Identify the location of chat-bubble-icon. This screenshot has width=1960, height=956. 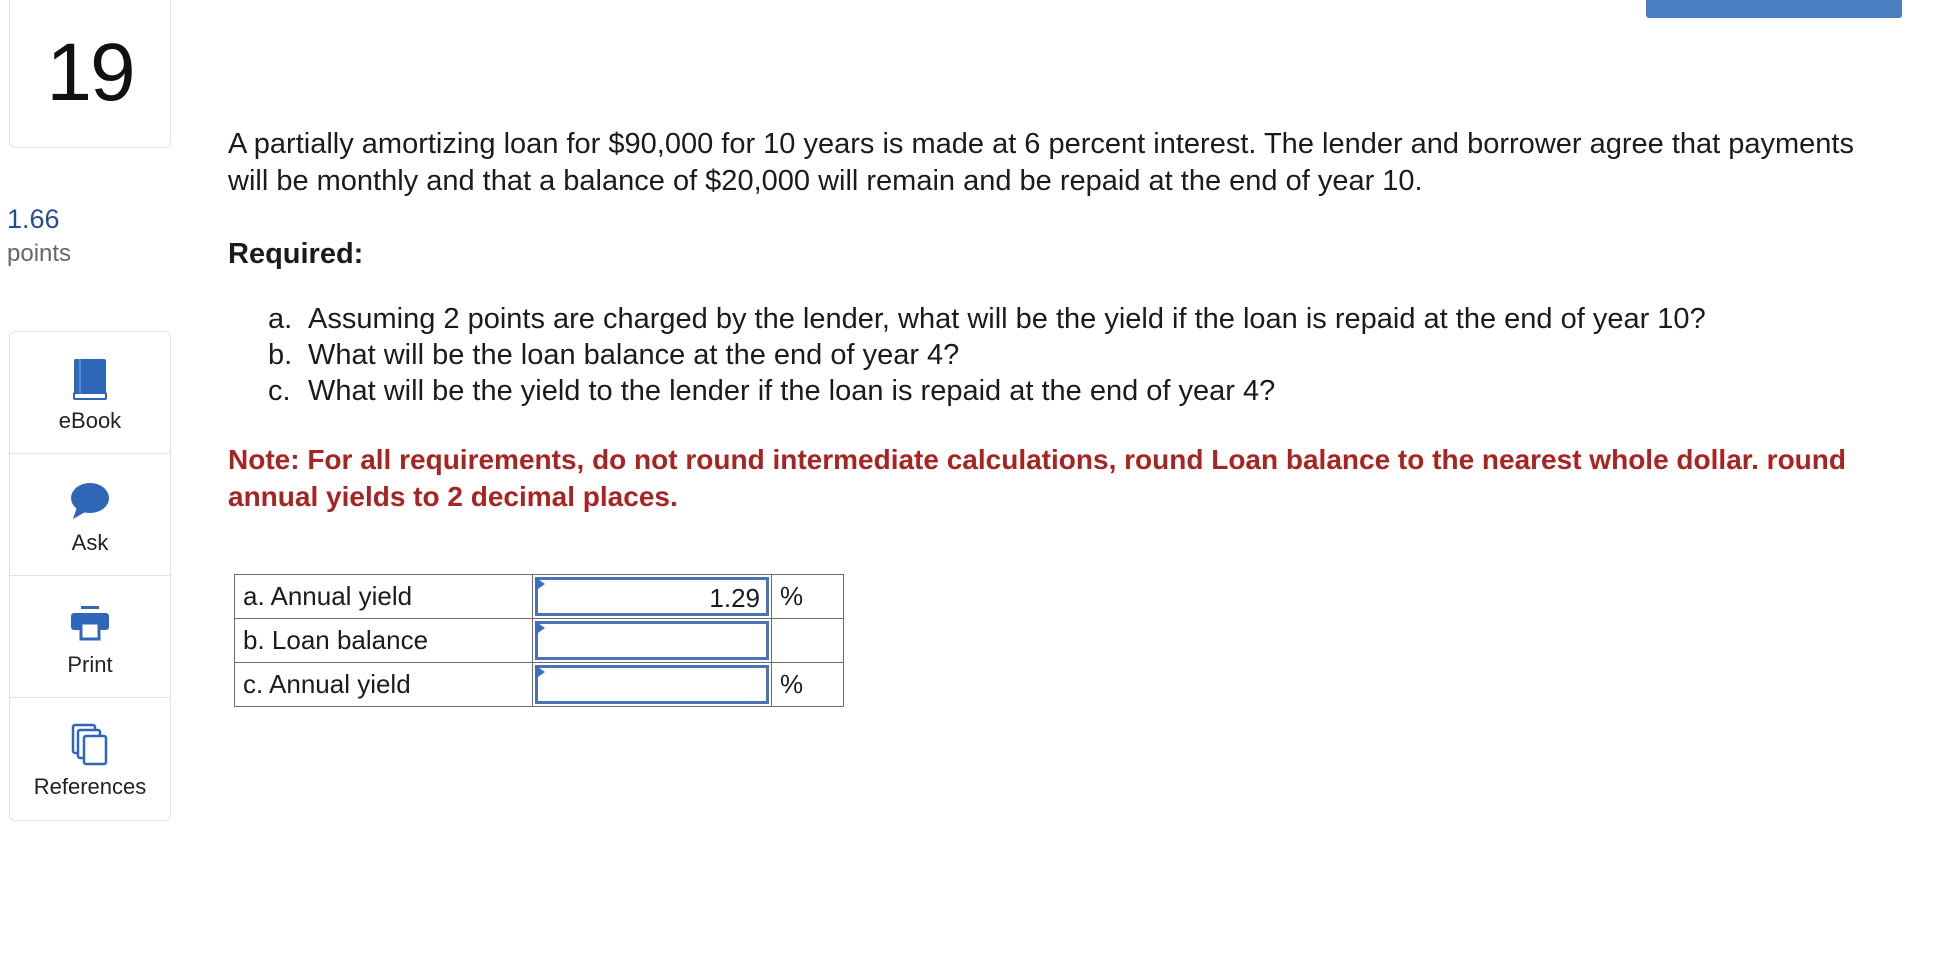
(90, 501).